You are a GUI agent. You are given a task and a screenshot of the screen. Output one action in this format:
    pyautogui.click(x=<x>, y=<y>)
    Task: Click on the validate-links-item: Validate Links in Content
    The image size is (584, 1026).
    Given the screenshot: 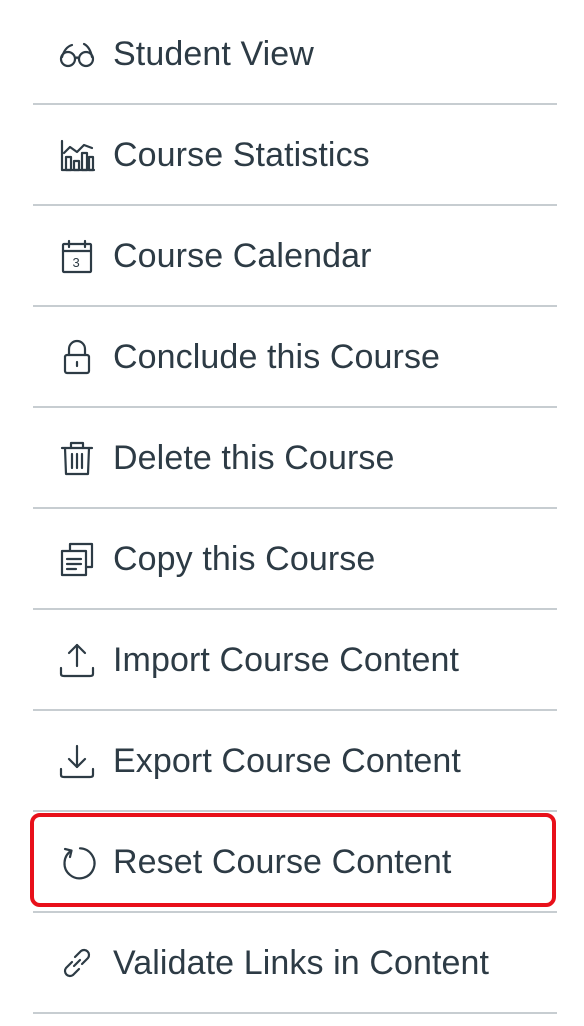 What is the action you would take?
    pyautogui.click(x=295, y=964)
    